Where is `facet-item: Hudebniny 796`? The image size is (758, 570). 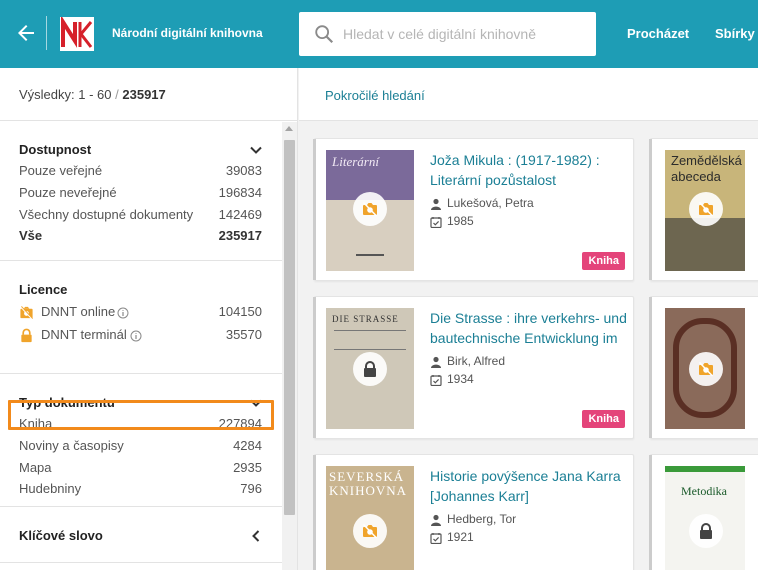
facet-item: Hudebniny 796 is located at coordinates (141, 489).